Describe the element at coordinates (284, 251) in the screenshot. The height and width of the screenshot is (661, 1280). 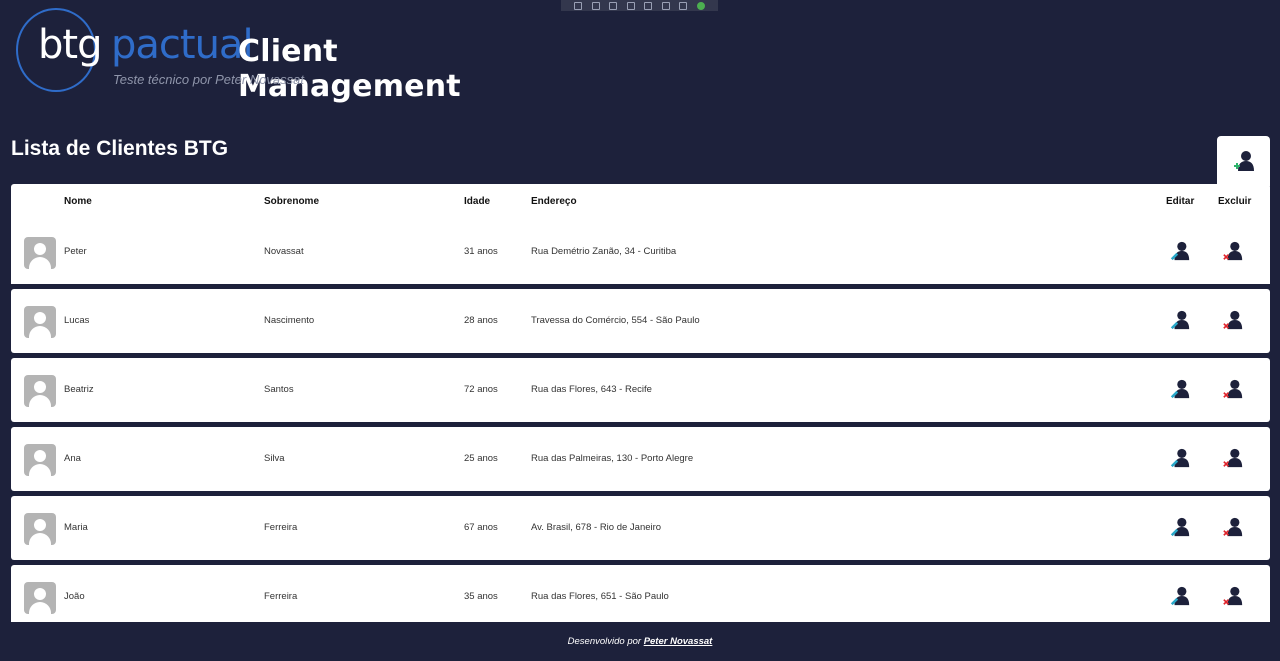
I see `cell-sobrenome: Novassat` at that location.